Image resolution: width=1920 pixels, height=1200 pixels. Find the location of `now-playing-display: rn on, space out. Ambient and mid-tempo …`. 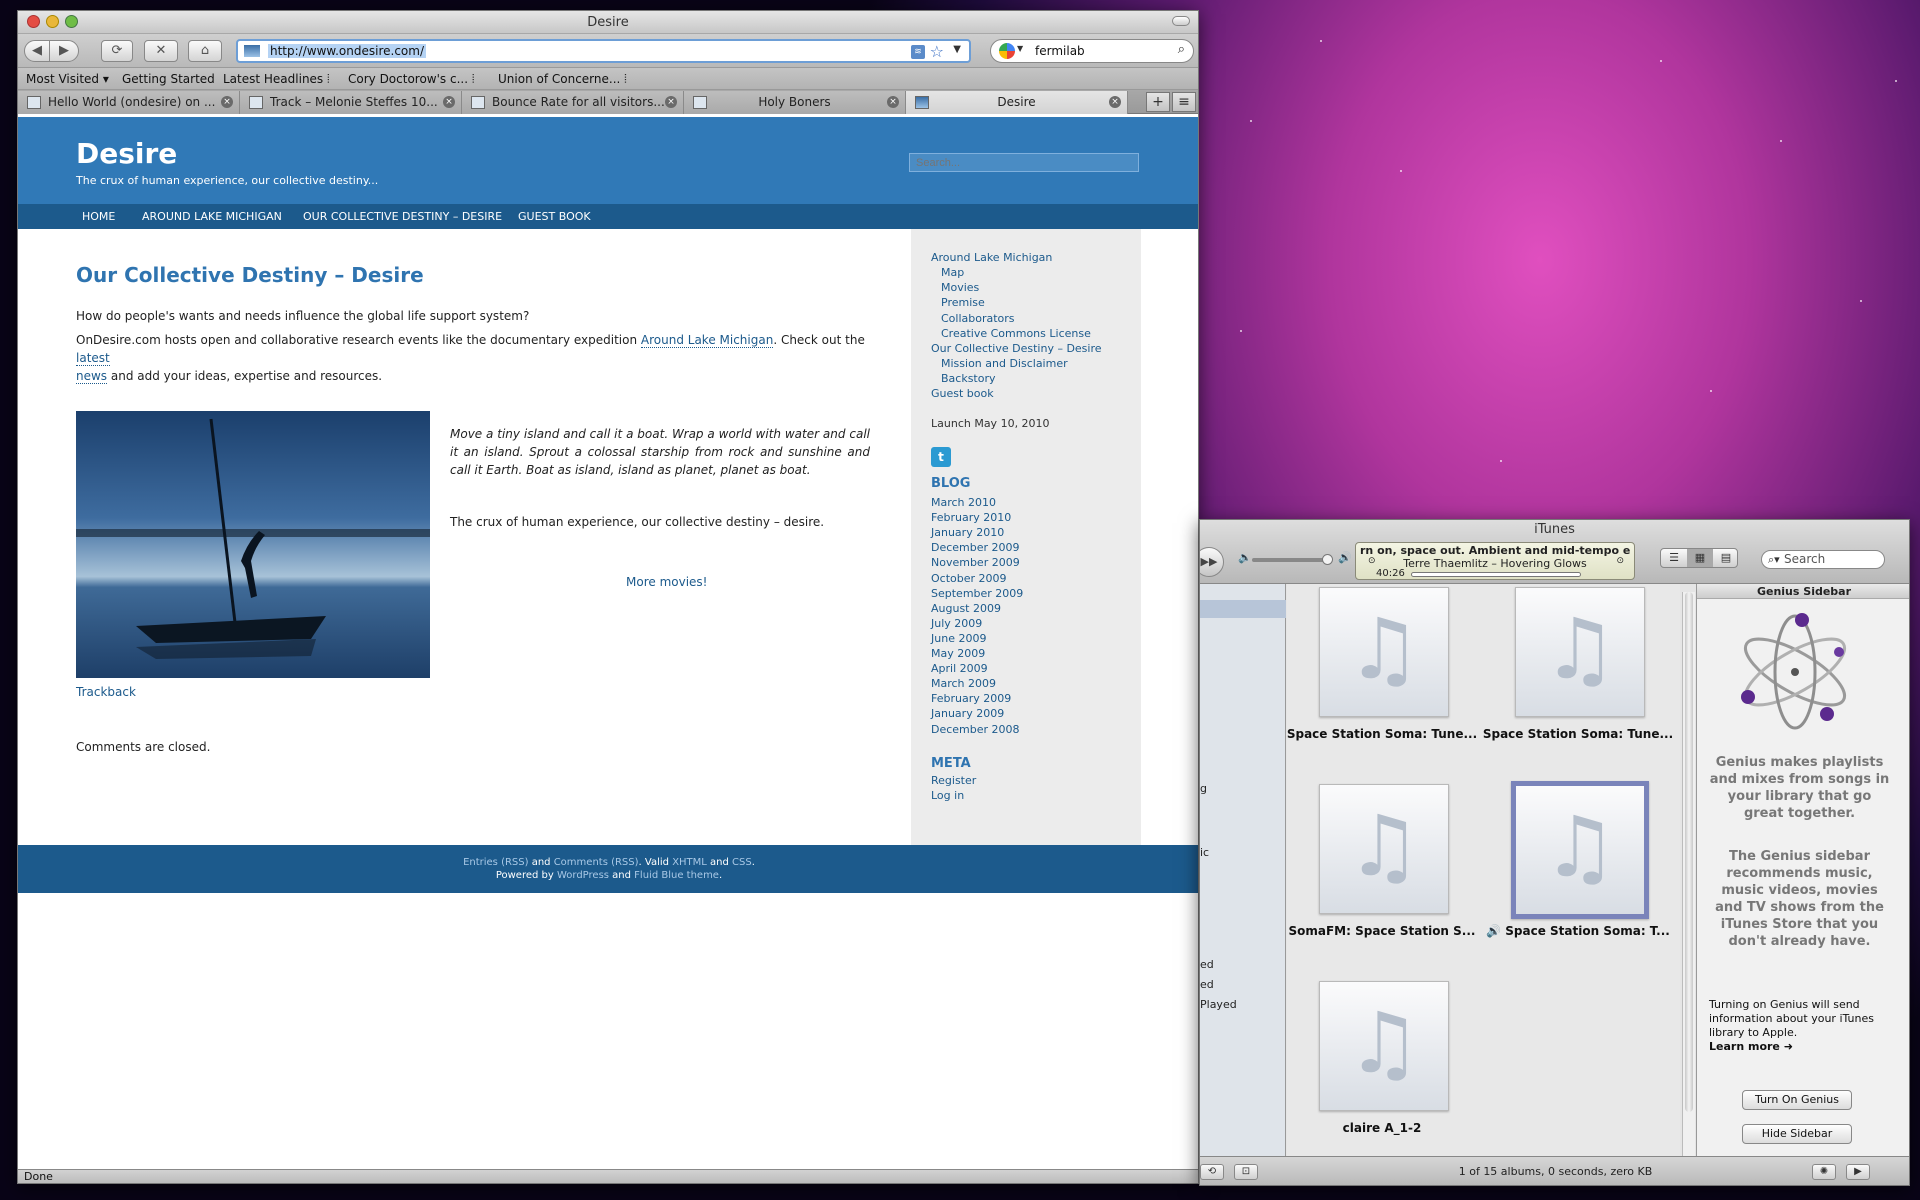

now-playing-display: rn on, space out. Ambient and mid-tempo … is located at coordinates (1495, 561).